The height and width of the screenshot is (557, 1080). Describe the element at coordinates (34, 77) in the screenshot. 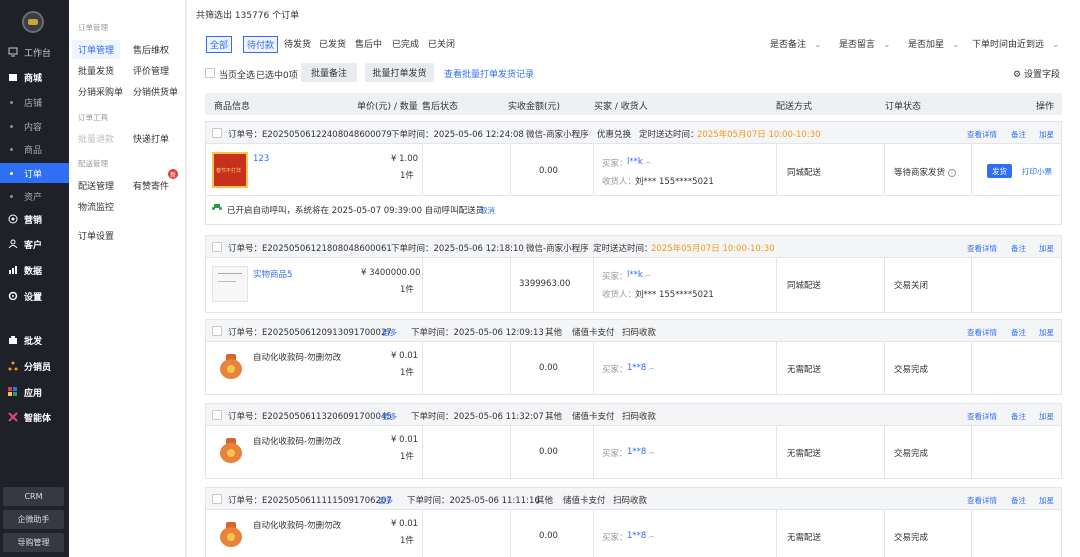

I see `nav-store: 商城` at that location.